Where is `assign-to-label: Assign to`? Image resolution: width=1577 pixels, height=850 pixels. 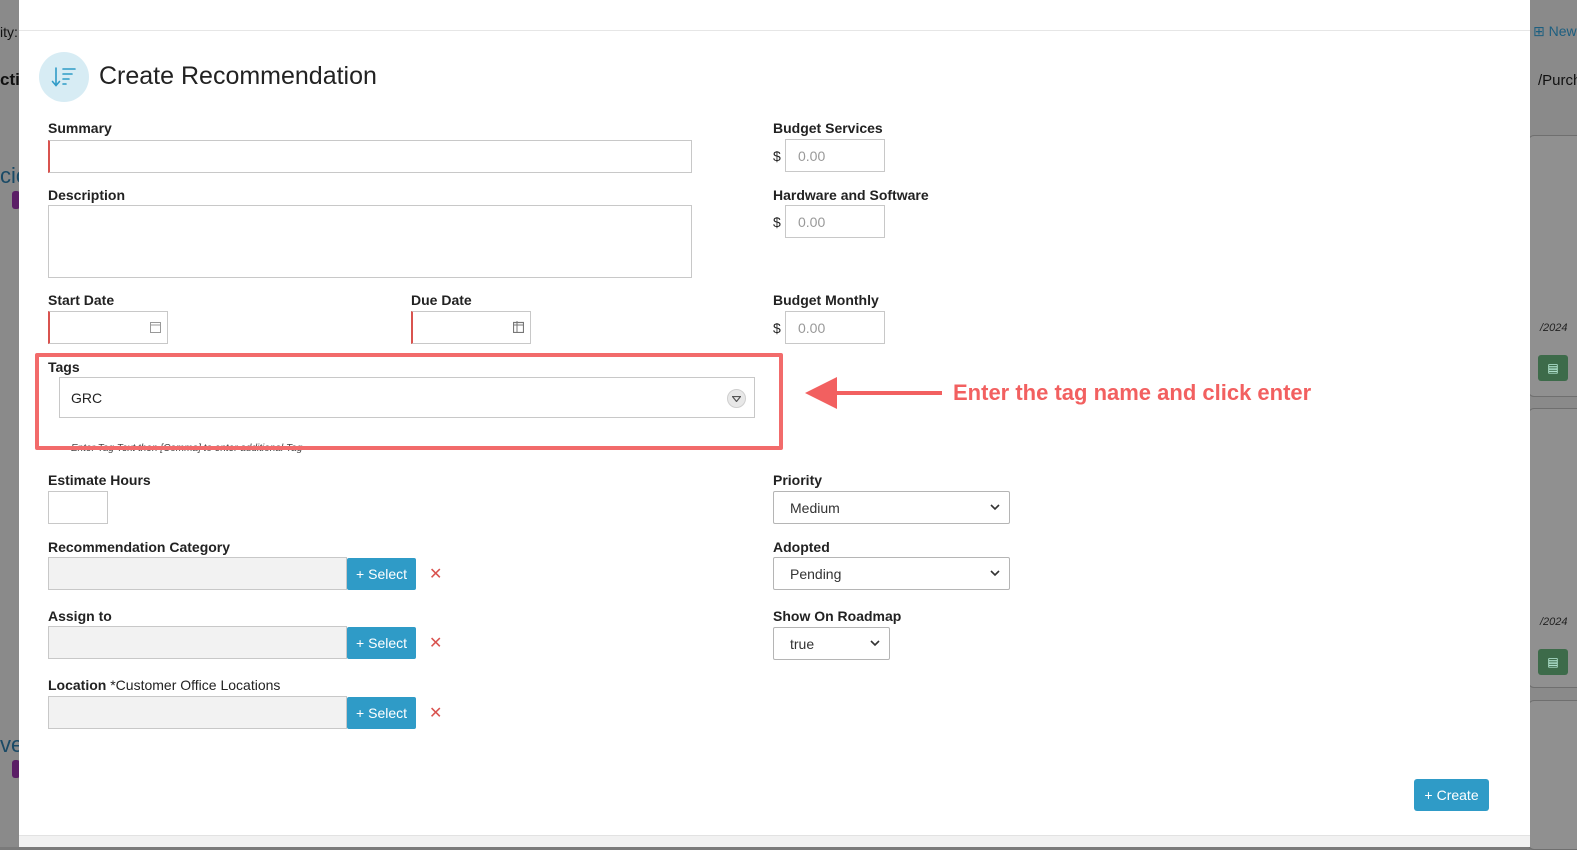 assign-to-label: Assign to is located at coordinates (80, 616).